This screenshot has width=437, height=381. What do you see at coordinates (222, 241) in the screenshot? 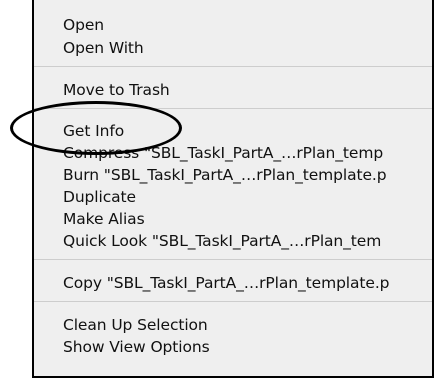
I see `menu-item-quick-look: Quick Look "SBL_TaskI_PartA_…rPlan_tem` at bounding box center [222, 241].